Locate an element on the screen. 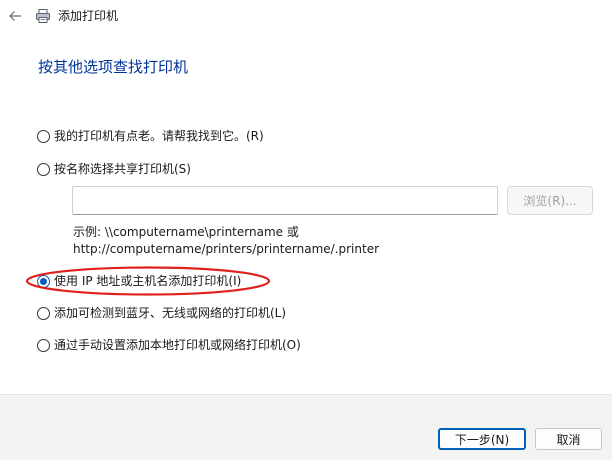  option-manual-local-or-network: 通过手动设置添加本地打印机或网络打印机(O) is located at coordinates (169, 345).